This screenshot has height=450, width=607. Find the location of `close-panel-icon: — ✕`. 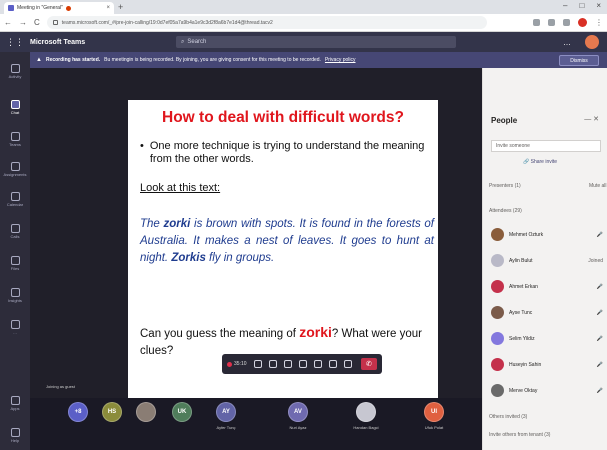

close-panel-icon: — ✕ is located at coordinates (591, 119).